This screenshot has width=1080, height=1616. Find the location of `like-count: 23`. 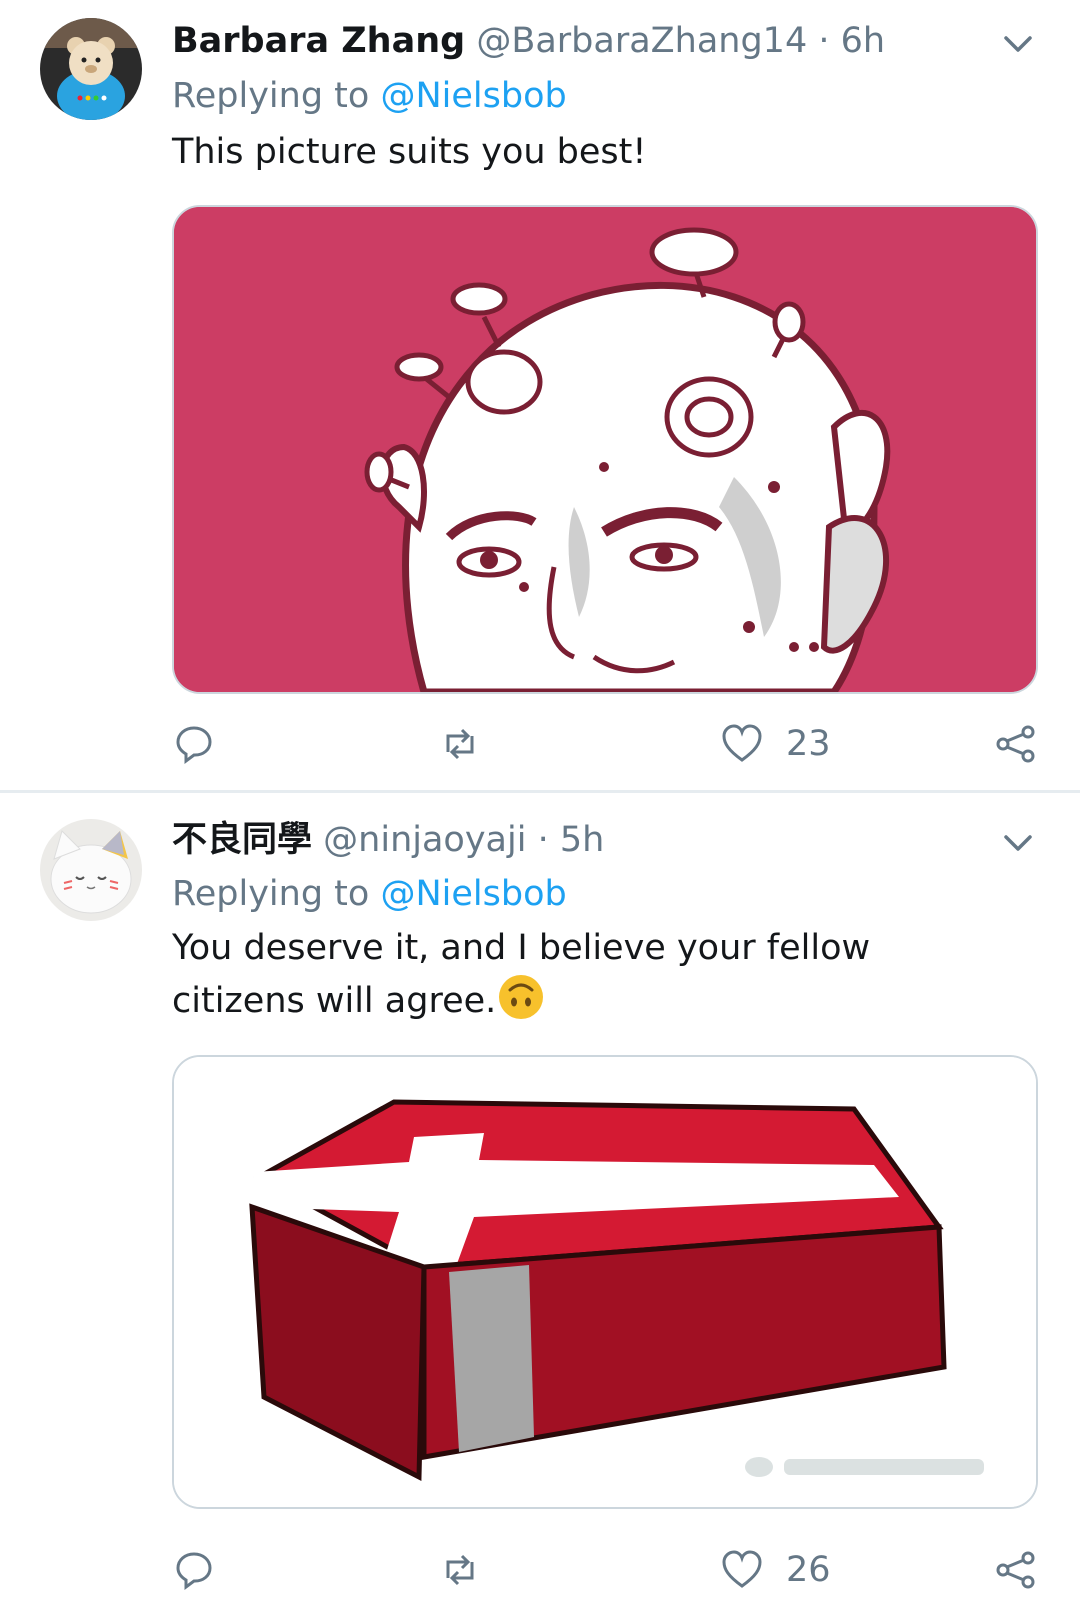

like-count: 23 is located at coordinates (808, 744).